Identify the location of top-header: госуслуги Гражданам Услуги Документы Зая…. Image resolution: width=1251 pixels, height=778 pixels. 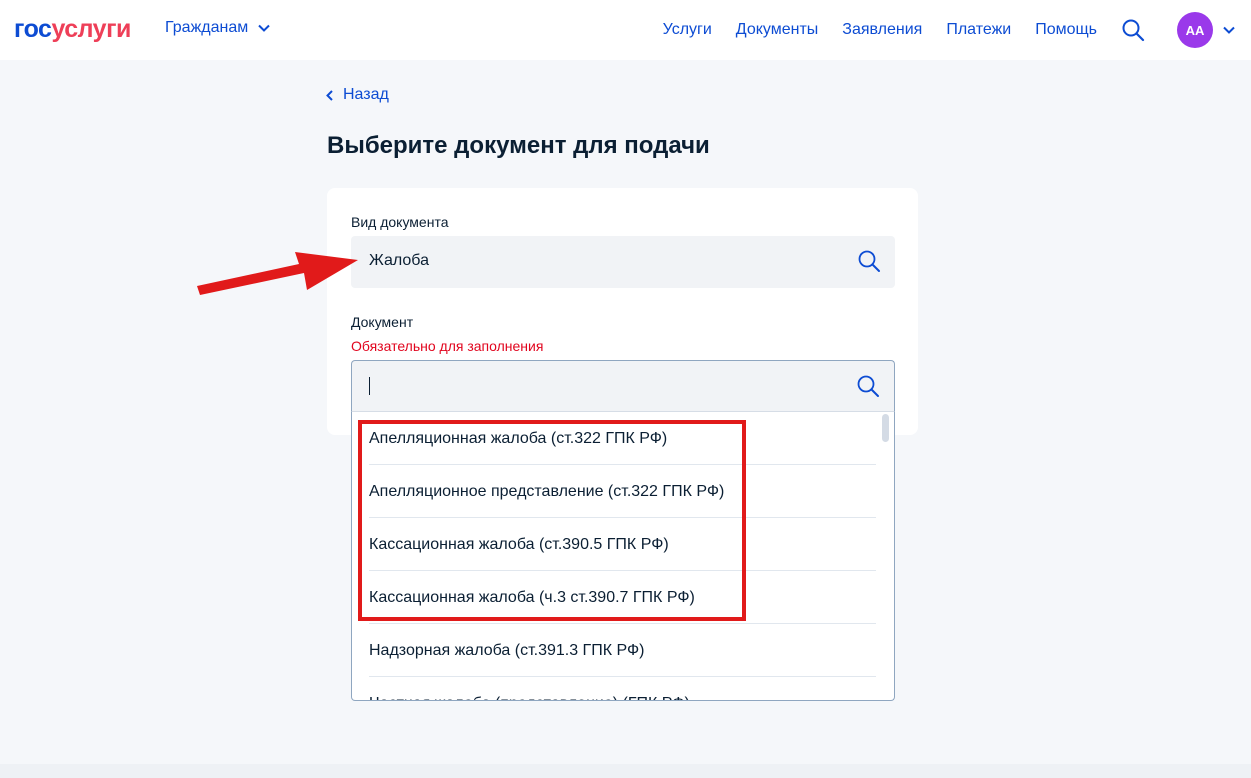
(625, 30).